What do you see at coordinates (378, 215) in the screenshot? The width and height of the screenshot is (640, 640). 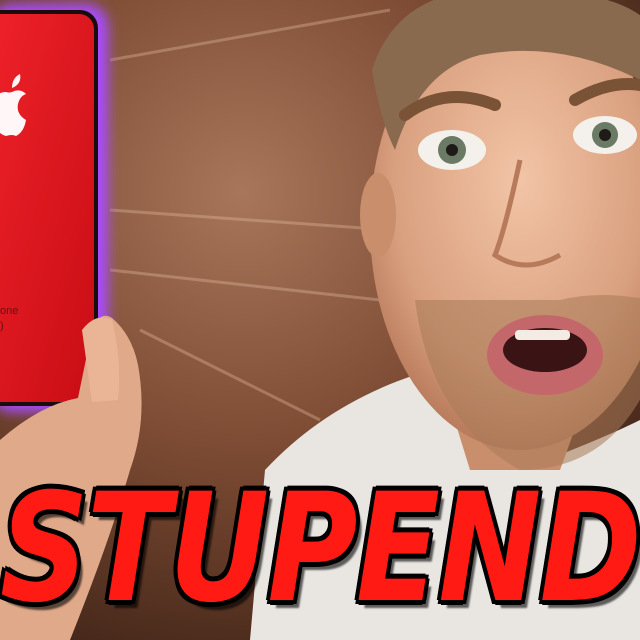 I see `ear-left` at bounding box center [378, 215].